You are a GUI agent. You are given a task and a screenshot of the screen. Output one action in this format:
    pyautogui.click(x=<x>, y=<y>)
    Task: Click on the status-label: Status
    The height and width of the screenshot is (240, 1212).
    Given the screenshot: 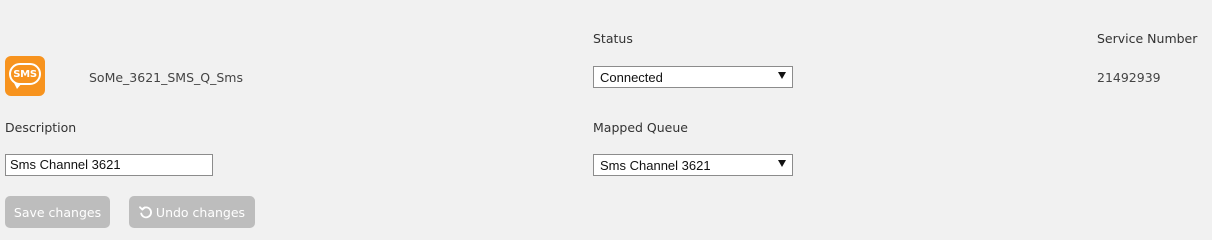 What is the action you would take?
    pyautogui.click(x=613, y=38)
    